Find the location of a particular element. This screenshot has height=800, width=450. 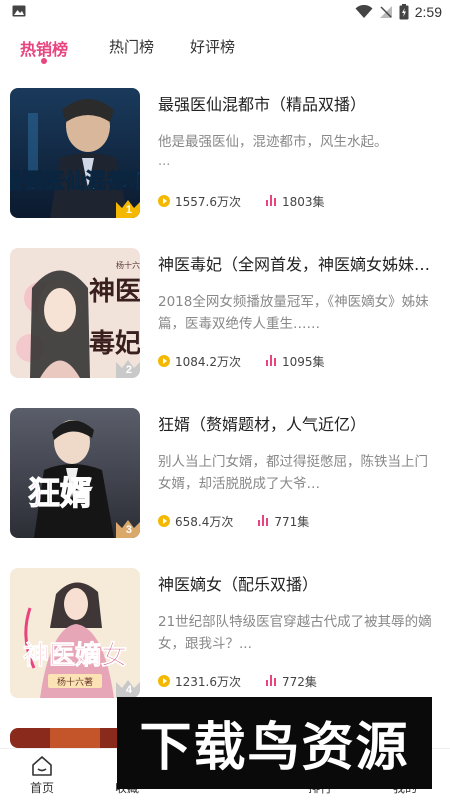

book-title: 神医嫡女（配乐双播） is located at coordinates (238, 584).